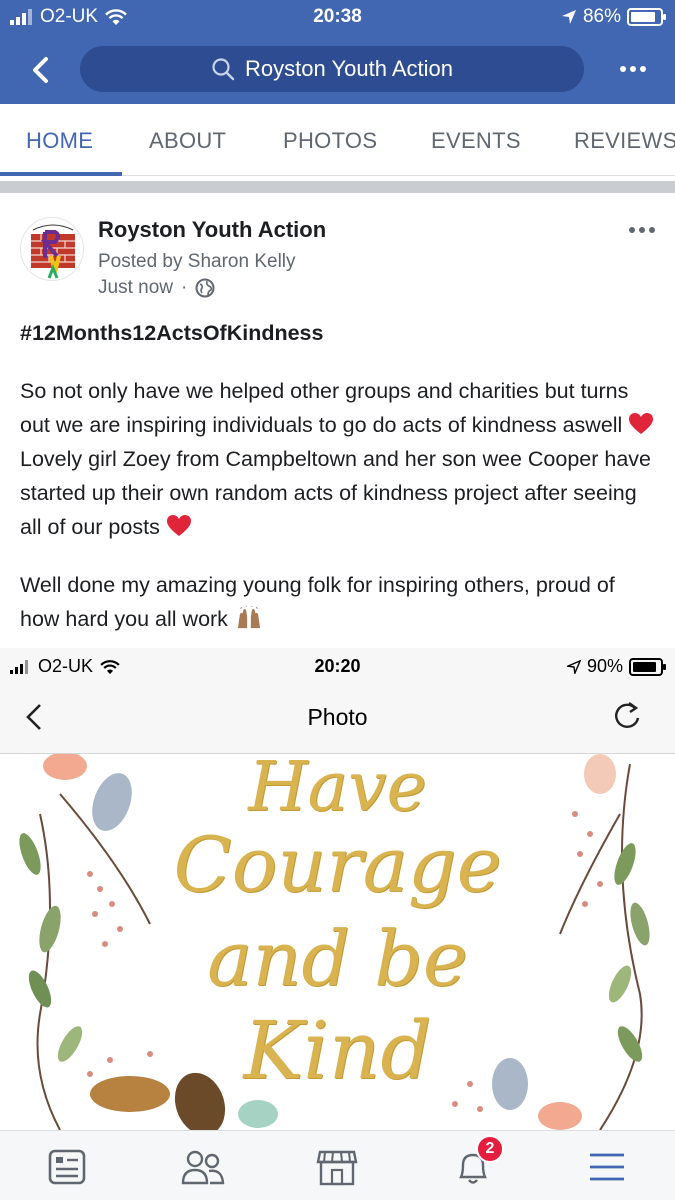 This screenshot has width=675, height=1200. I want to click on post-hashtag: #12Months12ActsOfKindness, so click(340, 333).